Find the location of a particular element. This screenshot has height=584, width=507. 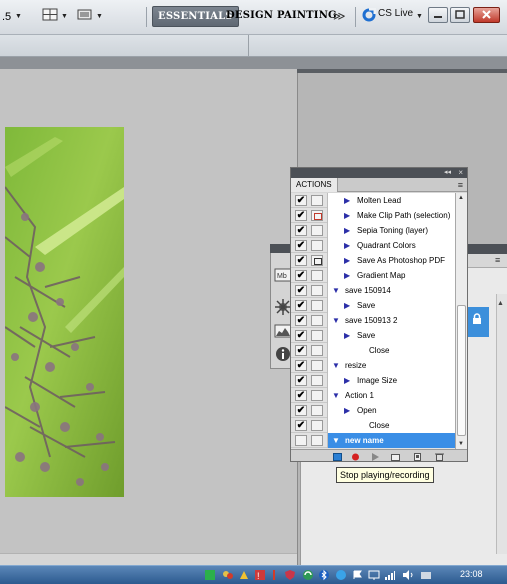

new-set-icon is located at coordinates (395, 456).